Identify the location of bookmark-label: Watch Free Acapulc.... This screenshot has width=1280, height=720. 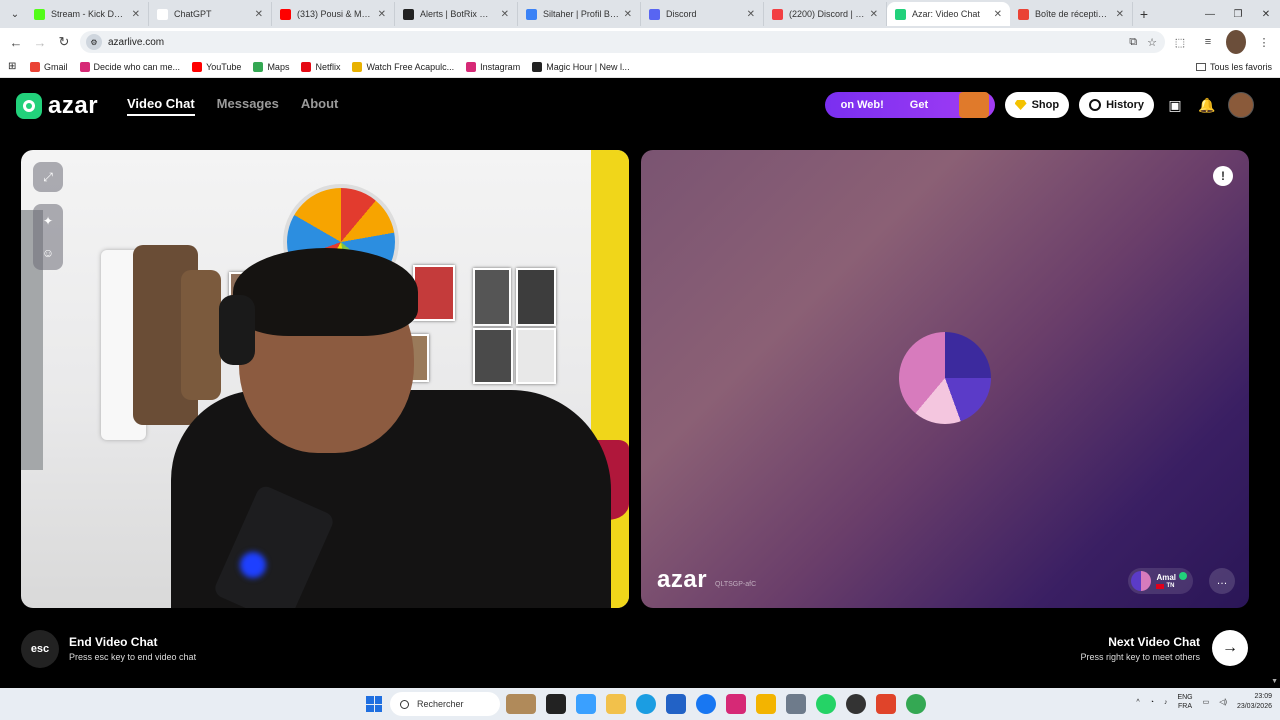
(410, 66).